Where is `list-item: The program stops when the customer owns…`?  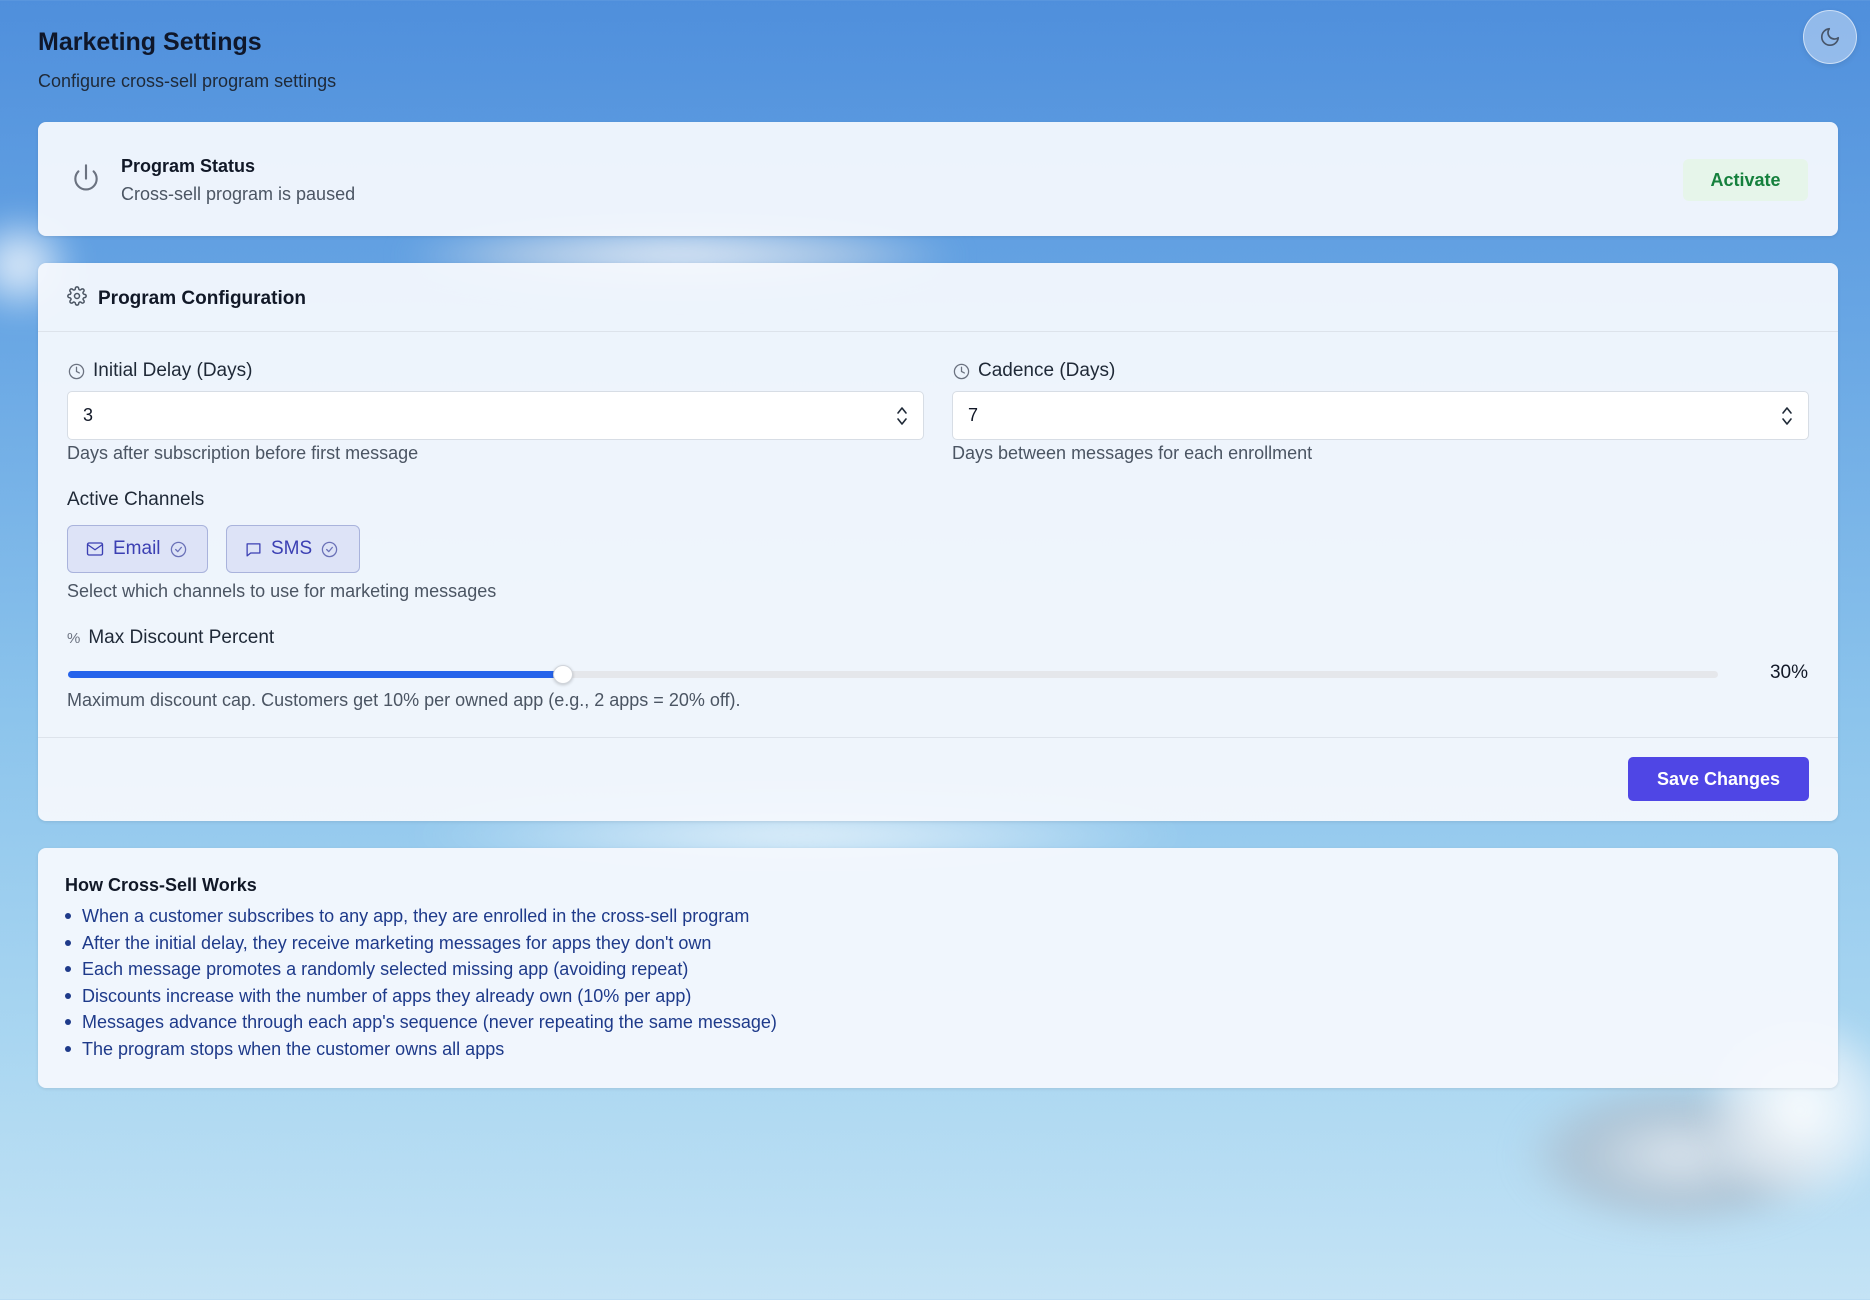
list-item: The program stops when the customer owns… is located at coordinates (421, 1049).